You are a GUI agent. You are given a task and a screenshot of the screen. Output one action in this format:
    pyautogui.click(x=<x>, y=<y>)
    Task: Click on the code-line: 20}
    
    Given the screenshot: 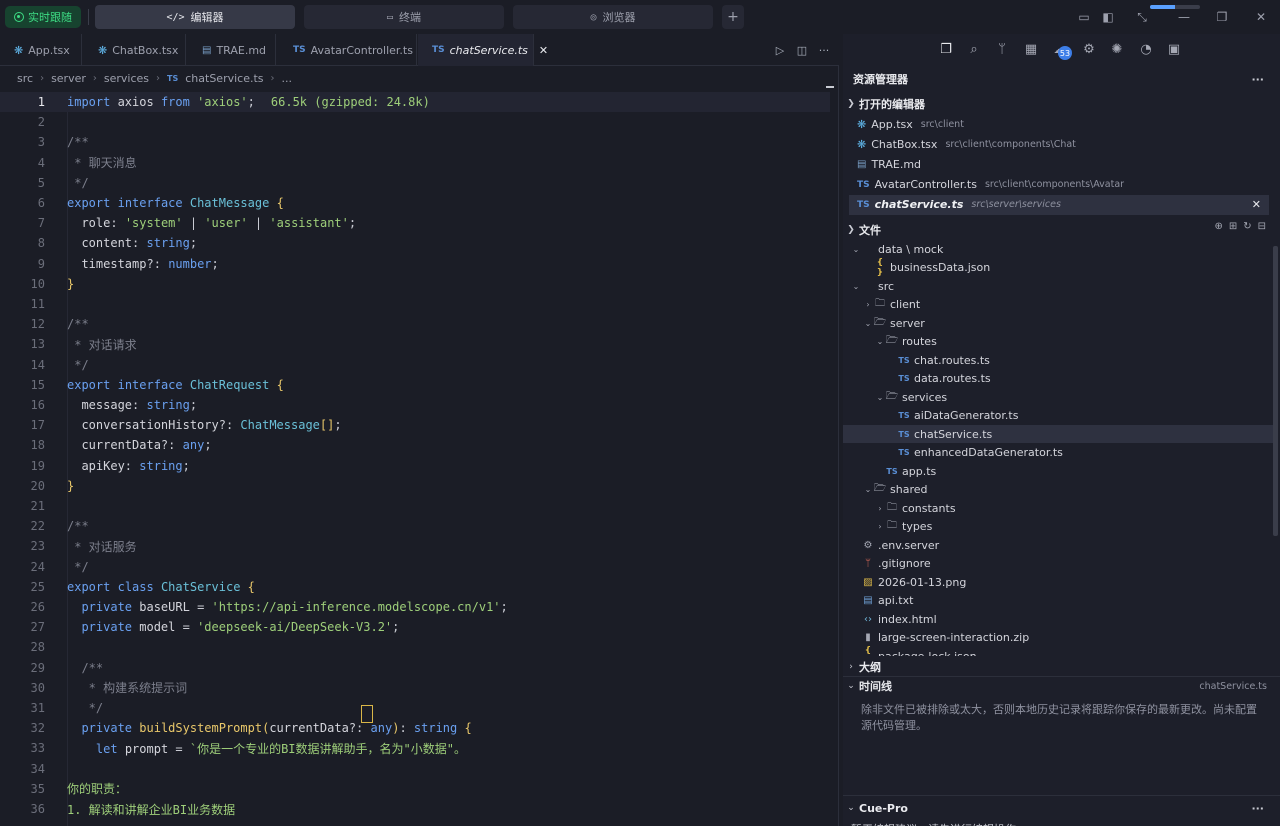 What is the action you would take?
    pyautogui.click(x=415, y=486)
    